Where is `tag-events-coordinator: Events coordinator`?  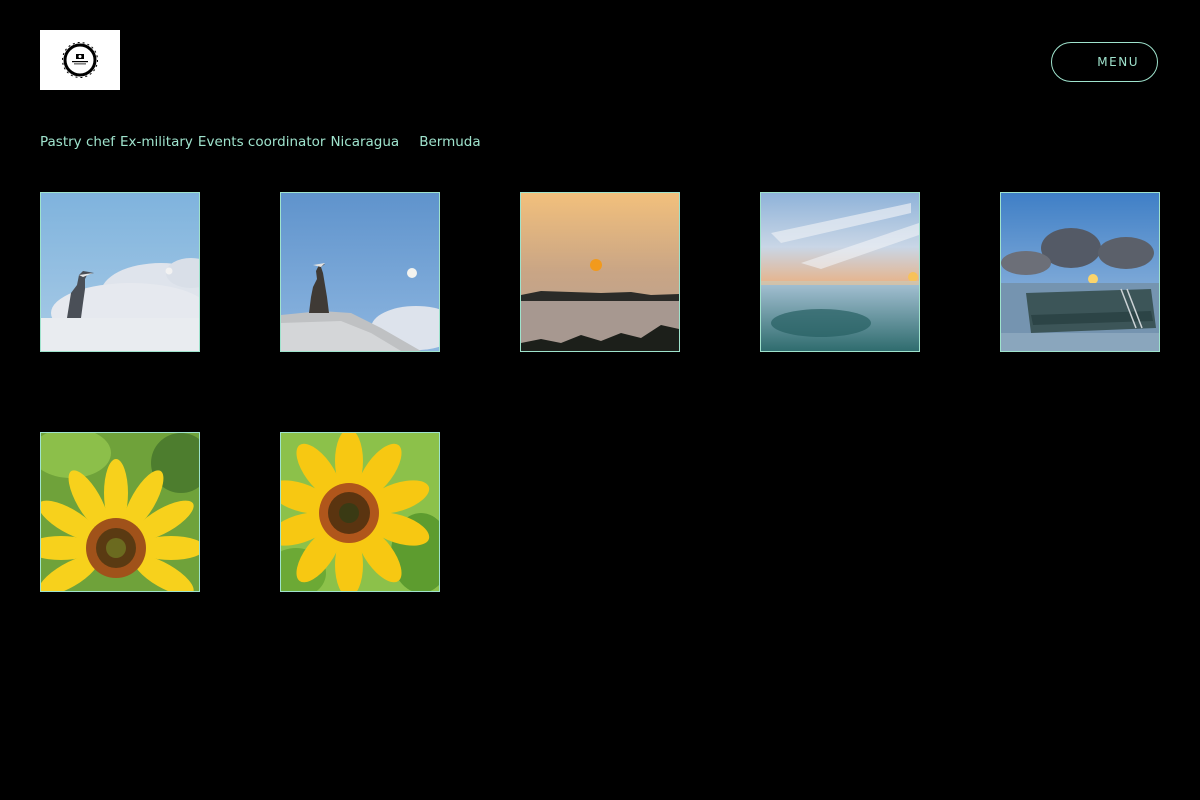
tag-events-coordinator: Events coordinator is located at coordinates (262, 142).